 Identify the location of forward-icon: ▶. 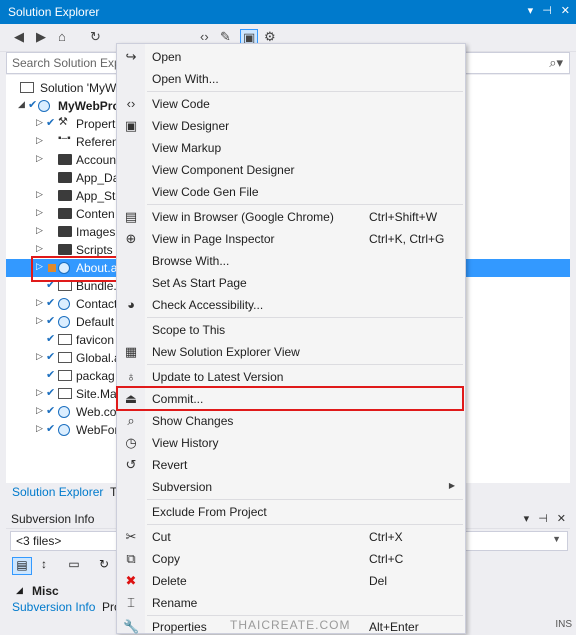
(41, 37).